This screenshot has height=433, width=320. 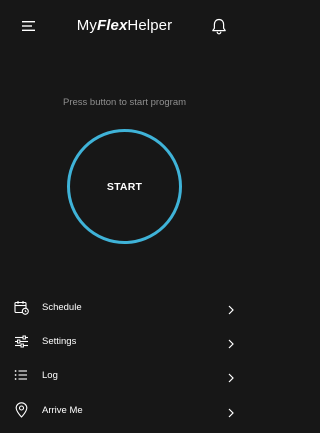 What do you see at coordinates (21, 307) in the screenshot?
I see `calendar-clock-icon` at bounding box center [21, 307].